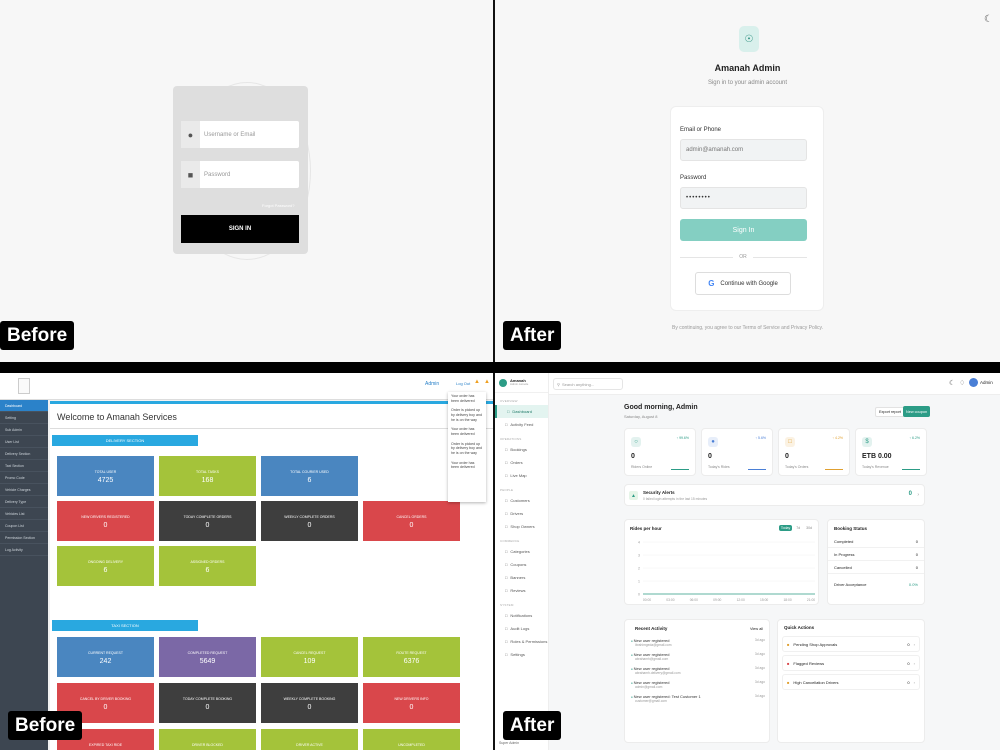  I want to click on old-header: Admin Log Out ▲ ▲, so click(246, 386).